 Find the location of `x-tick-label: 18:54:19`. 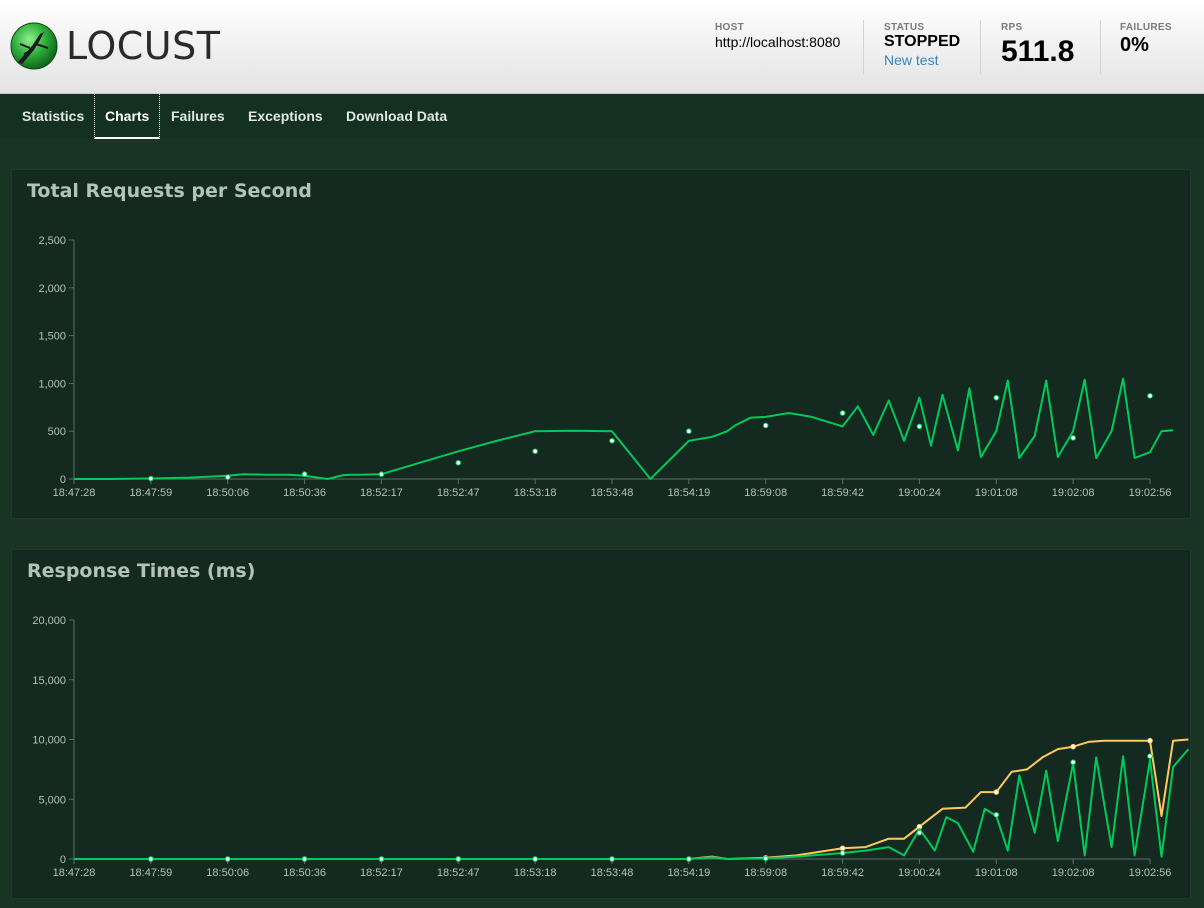

x-tick-label: 18:54:19 is located at coordinates (688, 873).